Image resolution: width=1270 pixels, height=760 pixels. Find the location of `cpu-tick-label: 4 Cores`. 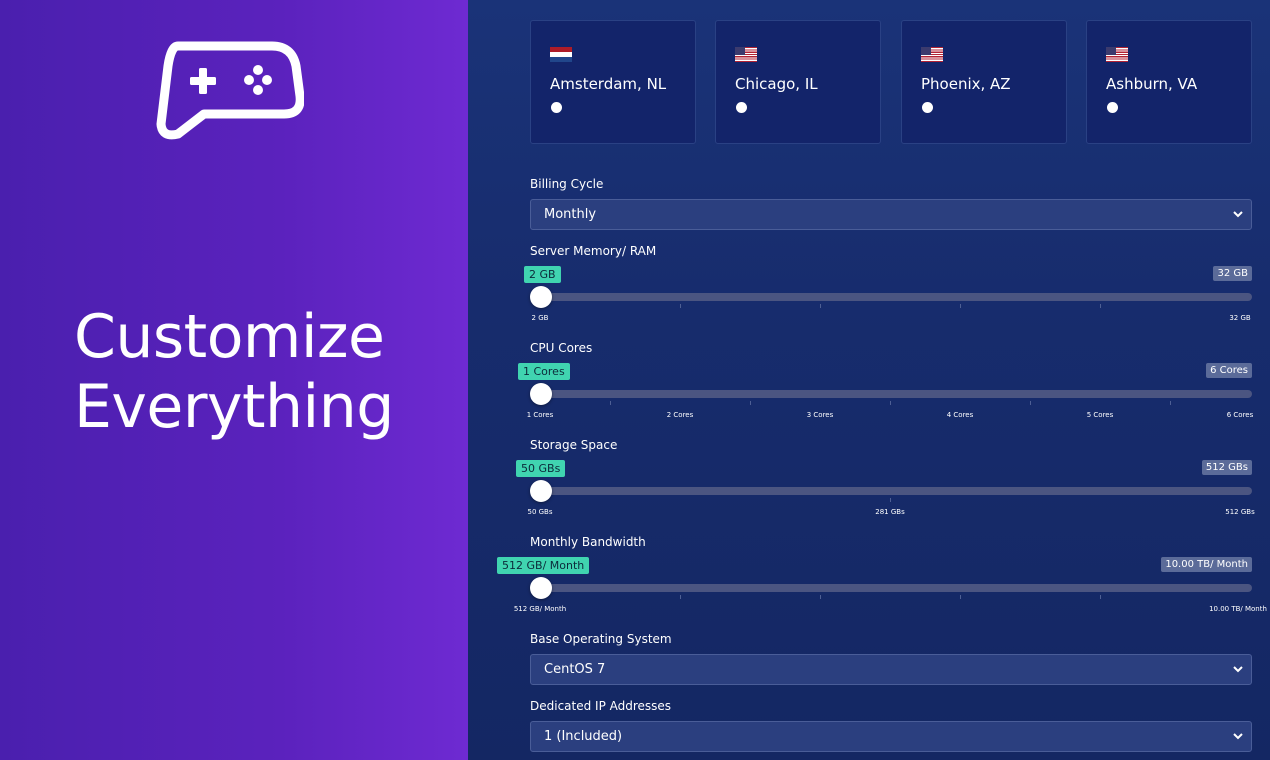

cpu-tick-label: 4 Cores is located at coordinates (960, 415).